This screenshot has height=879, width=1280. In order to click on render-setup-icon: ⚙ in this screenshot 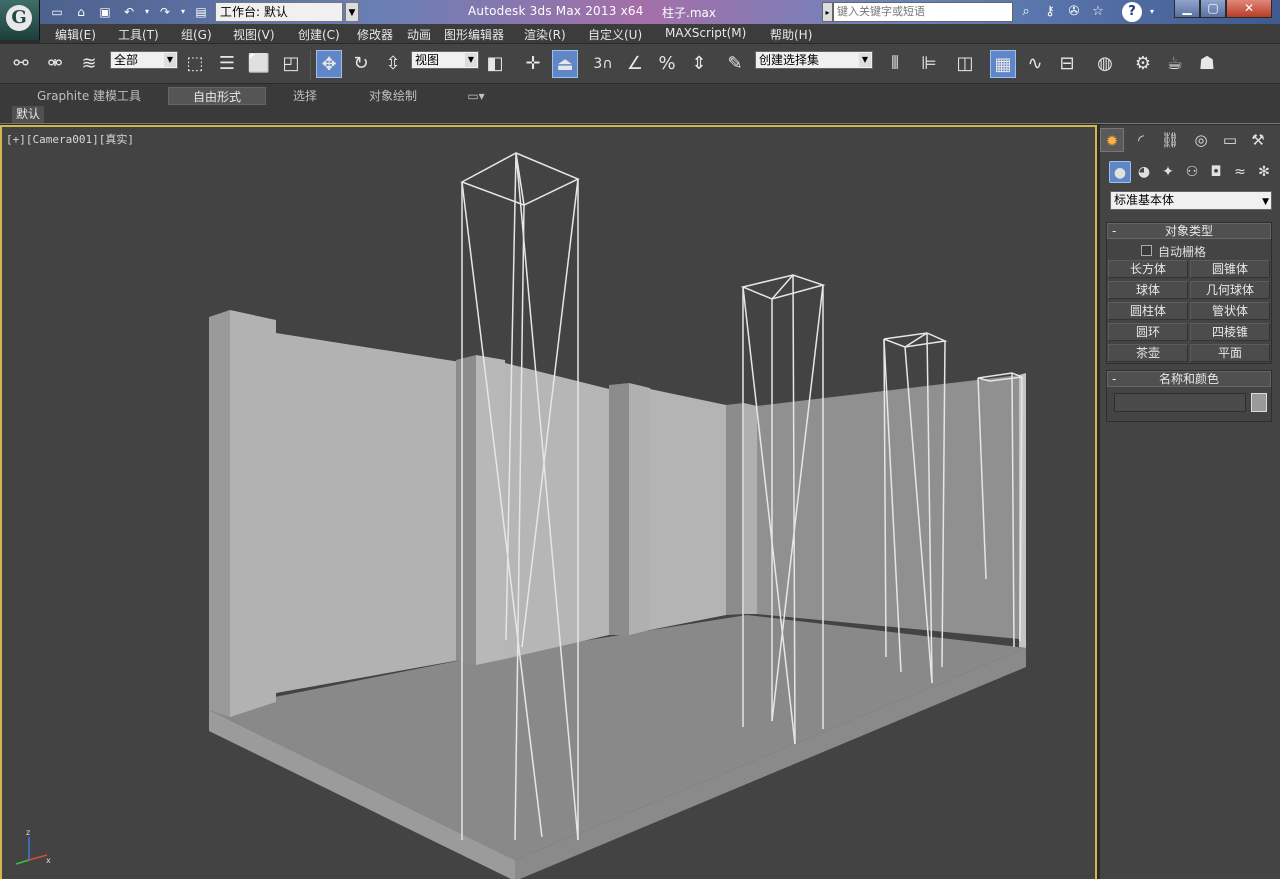, I will do `click(1143, 64)`.